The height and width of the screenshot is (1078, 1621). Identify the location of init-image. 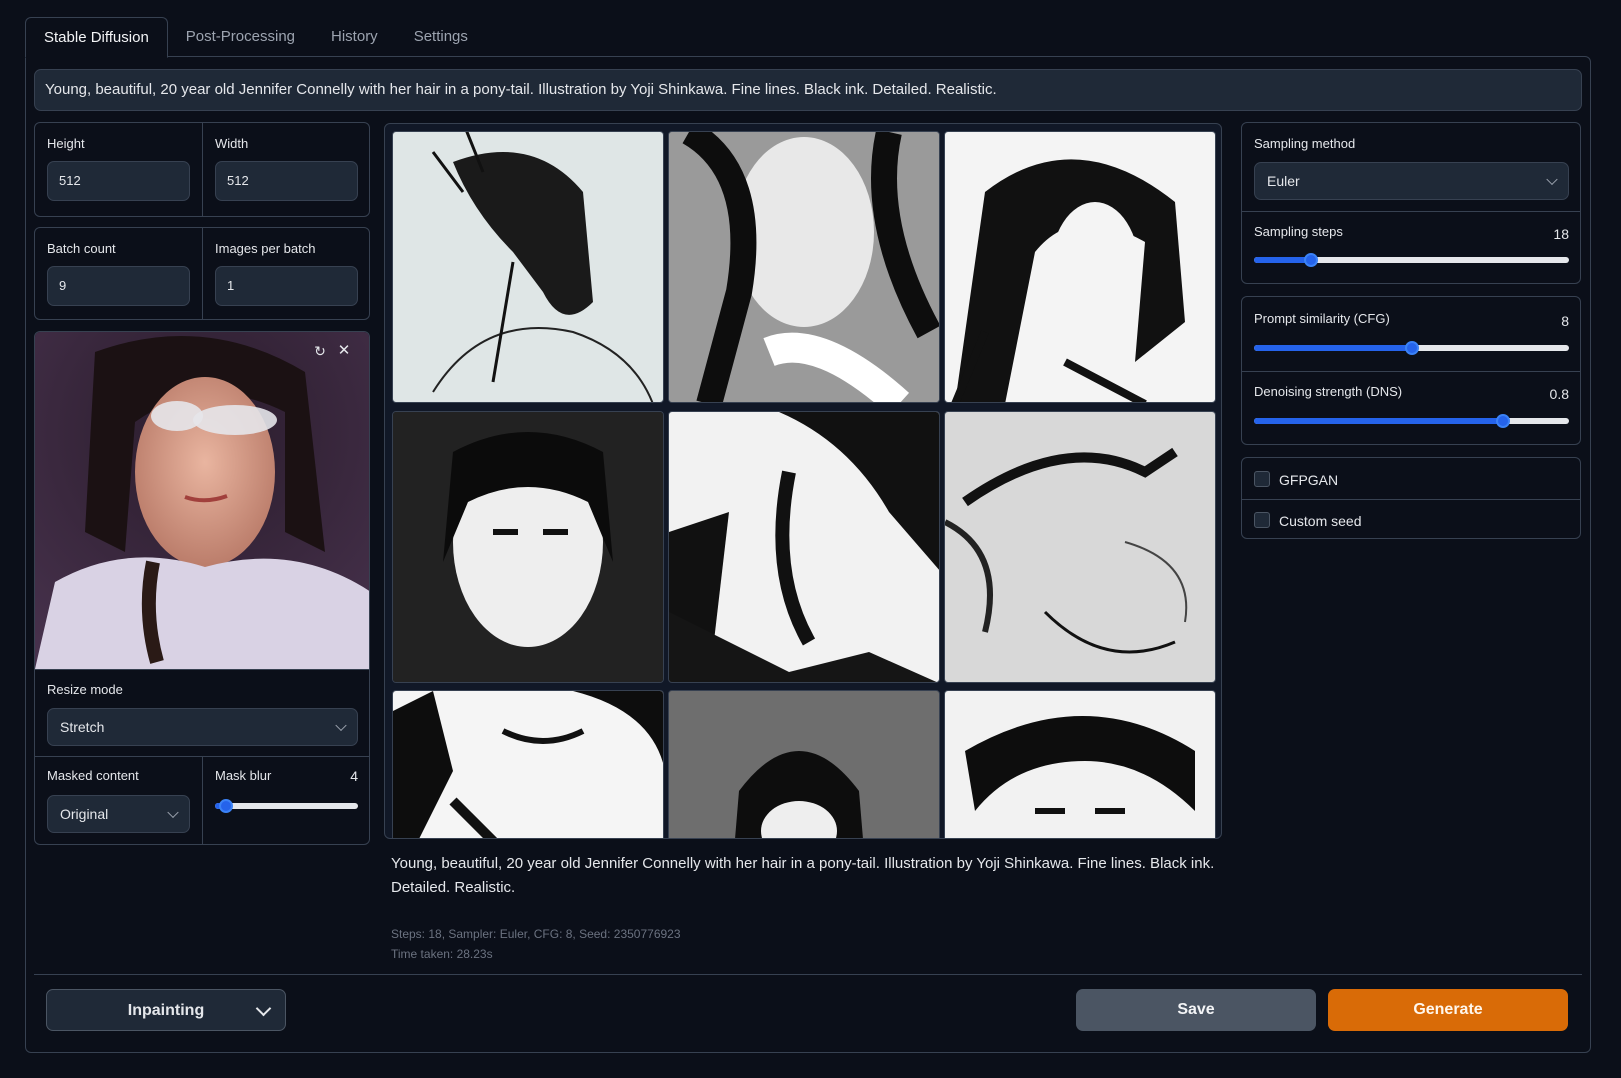
(202, 500).